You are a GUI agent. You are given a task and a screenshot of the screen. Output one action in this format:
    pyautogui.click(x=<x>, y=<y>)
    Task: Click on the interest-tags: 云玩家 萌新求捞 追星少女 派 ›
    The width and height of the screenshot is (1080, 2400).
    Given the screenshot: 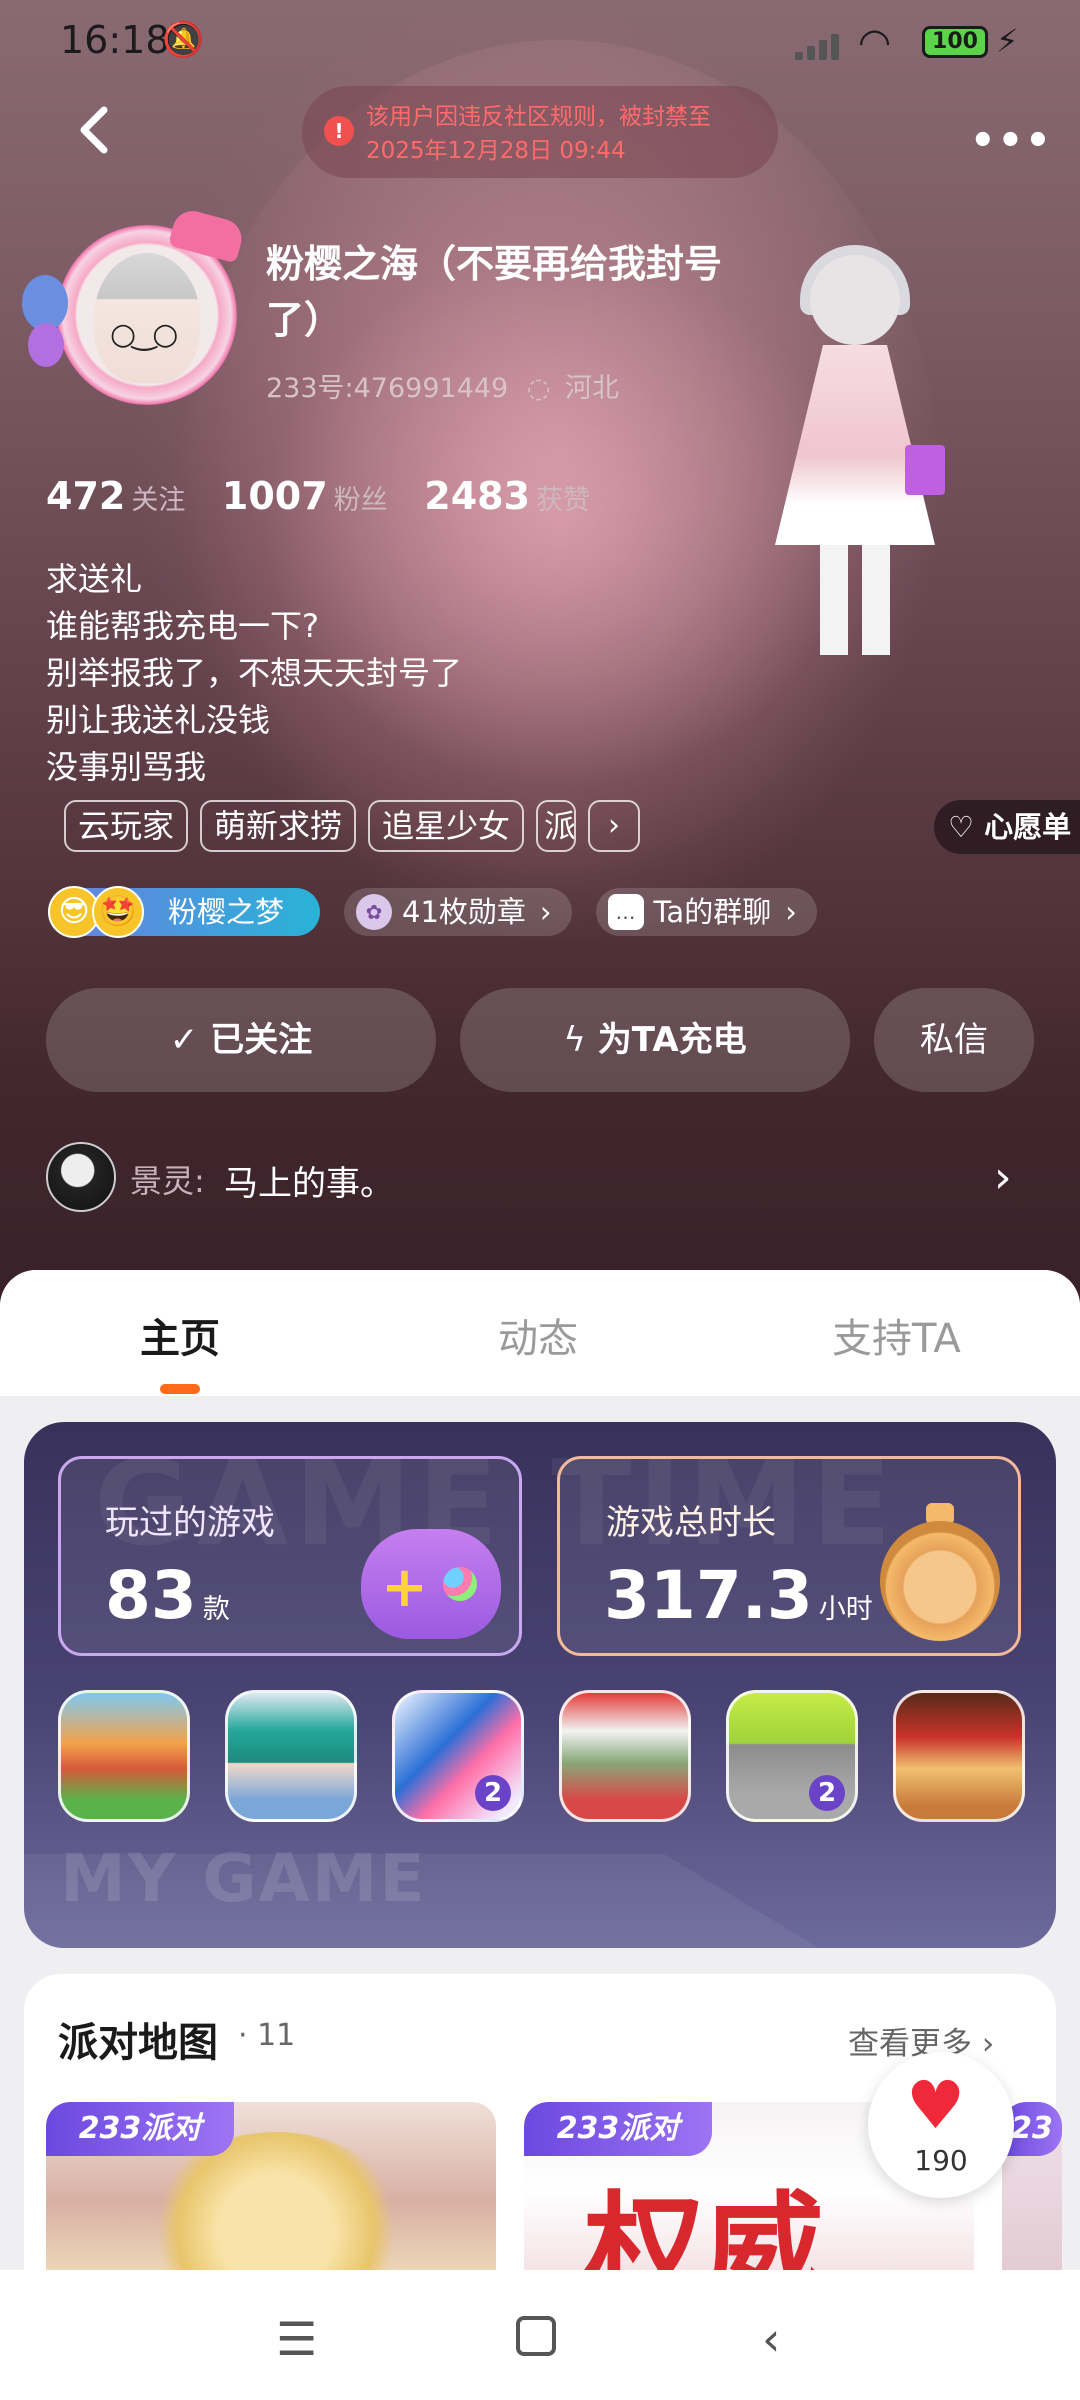 What is the action you would take?
    pyautogui.click(x=352, y=826)
    